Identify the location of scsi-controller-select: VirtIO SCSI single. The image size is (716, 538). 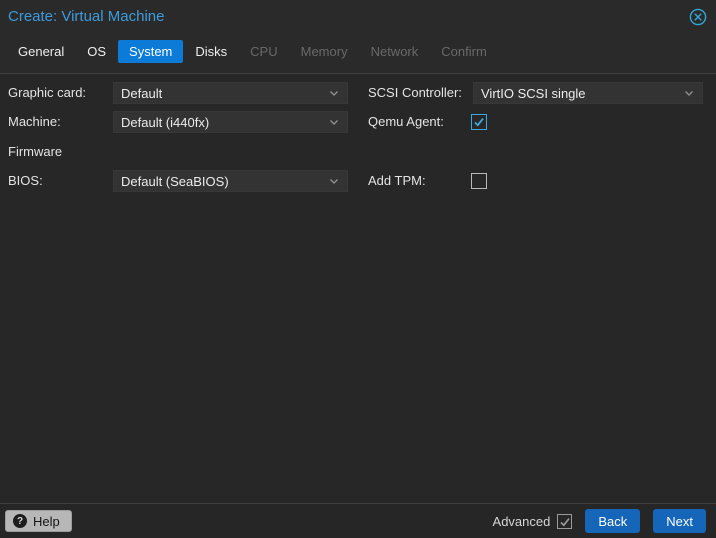
(588, 93).